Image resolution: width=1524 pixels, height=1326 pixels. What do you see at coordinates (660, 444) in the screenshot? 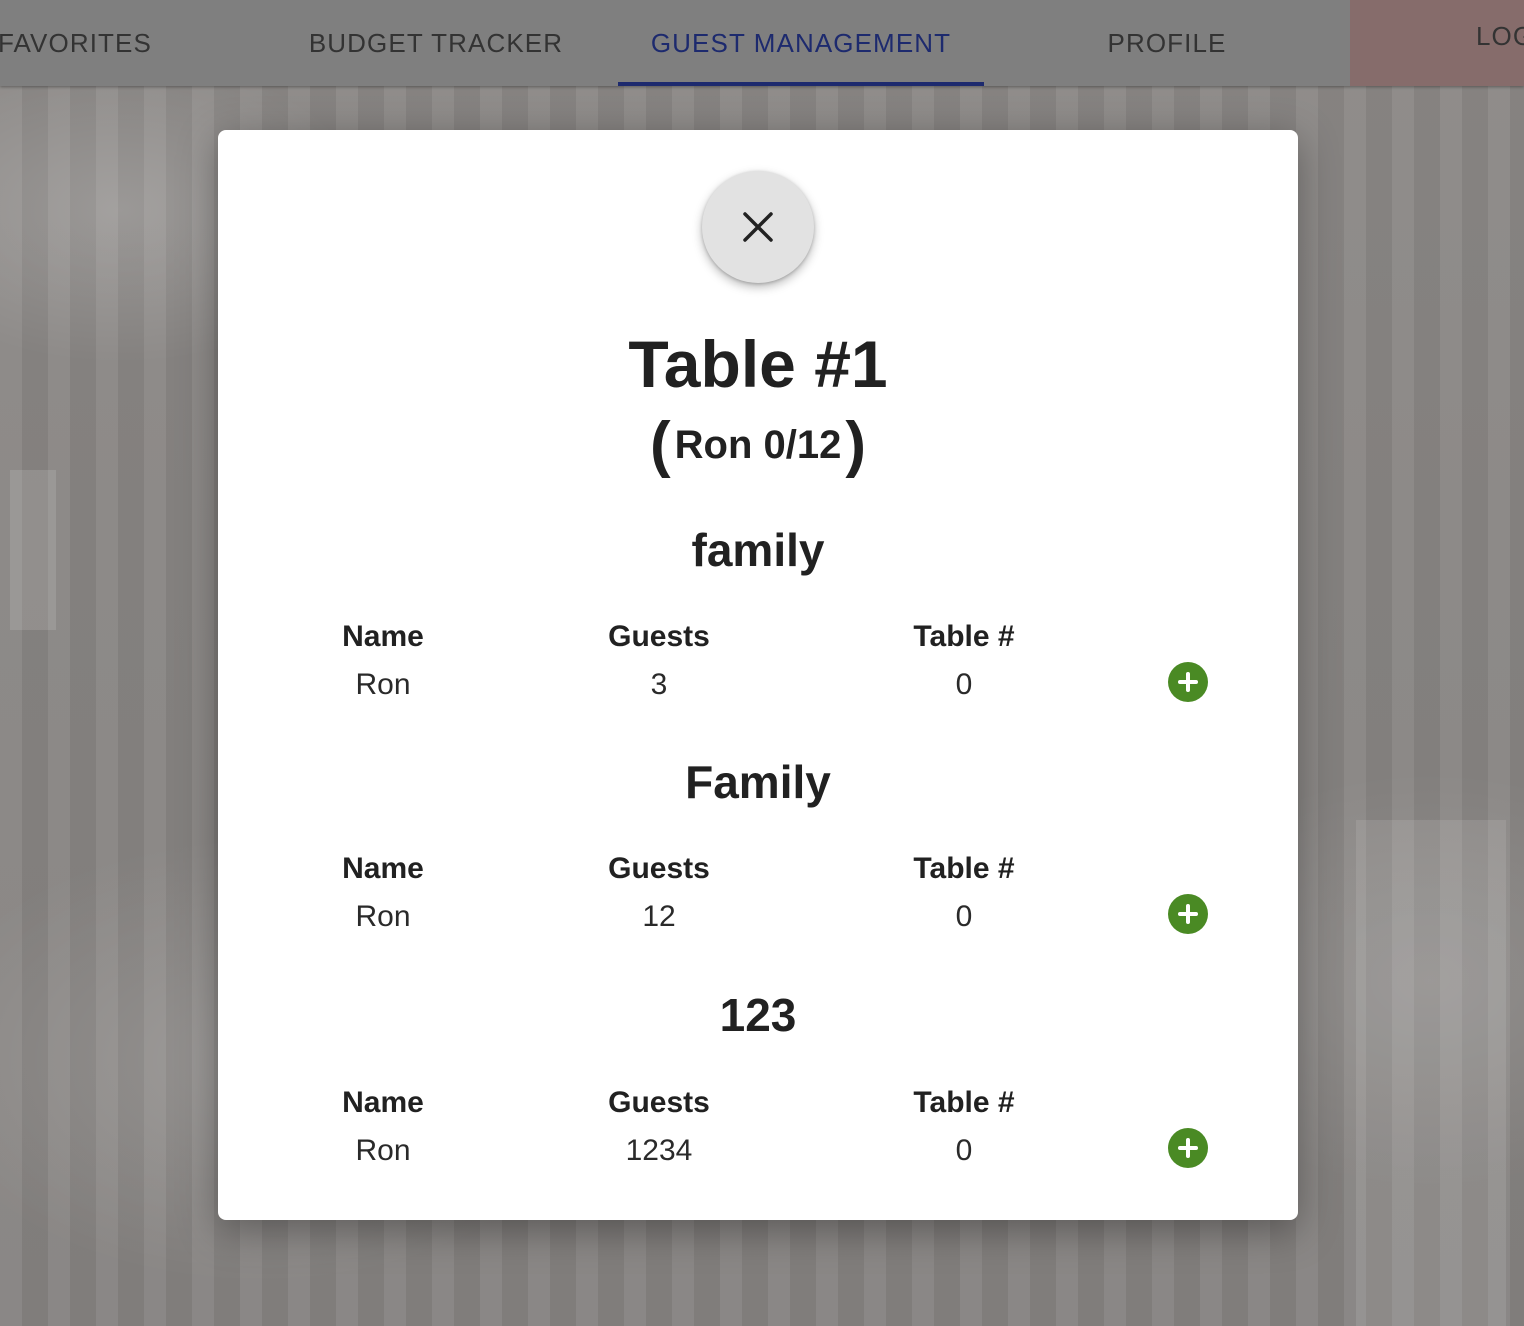
I see `subtitle-open-paren: (` at bounding box center [660, 444].